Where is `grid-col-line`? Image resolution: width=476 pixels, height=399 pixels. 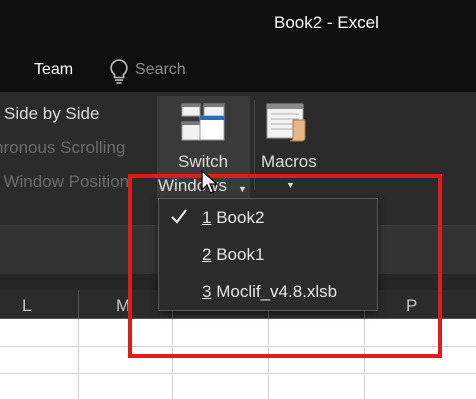
grid-col-line is located at coordinates (78, 359).